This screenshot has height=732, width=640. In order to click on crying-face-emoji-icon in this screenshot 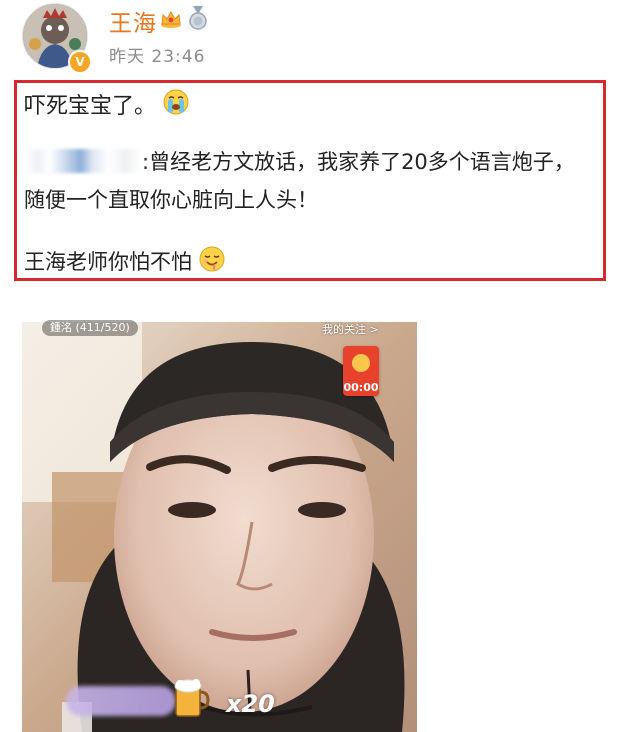, I will do `click(176, 105)`.